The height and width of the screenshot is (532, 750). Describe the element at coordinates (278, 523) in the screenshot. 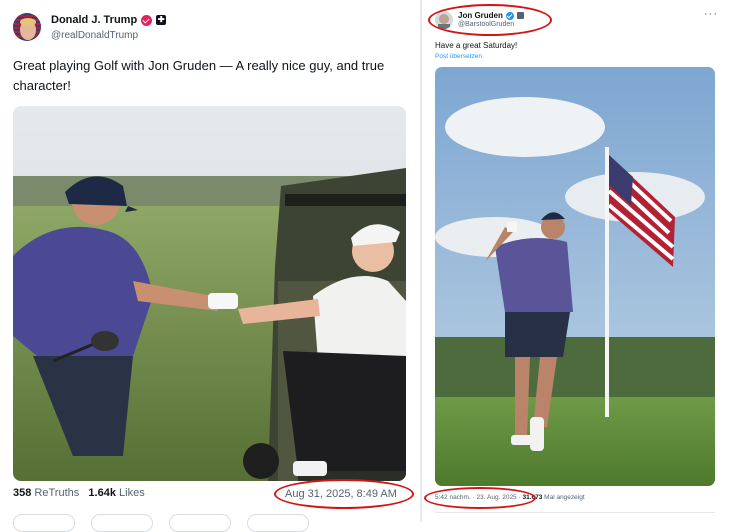

I see `share-button` at that location.